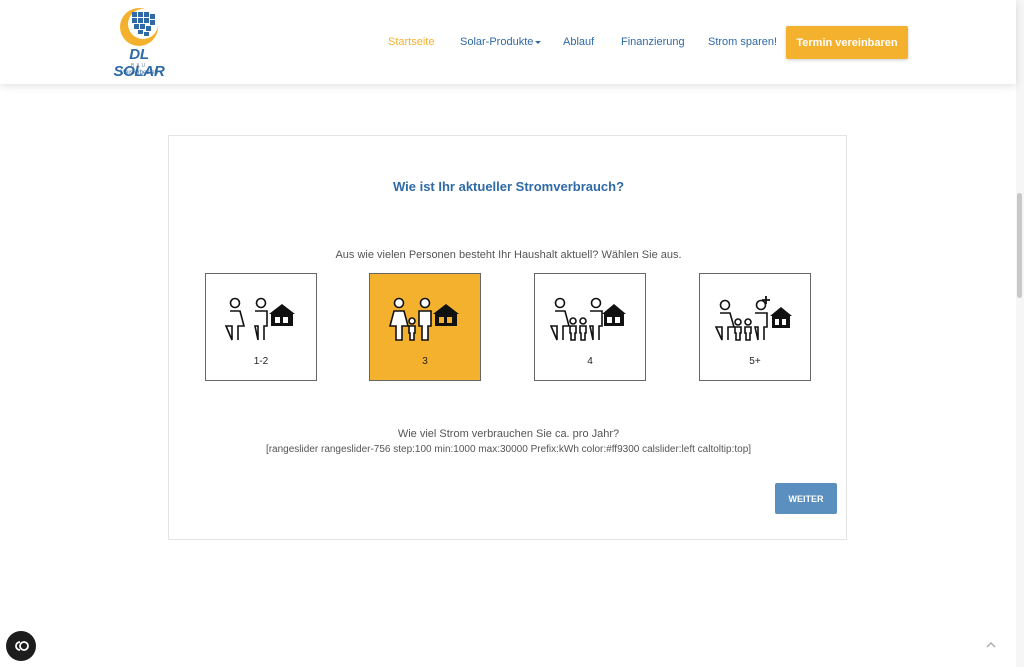  What do you see at coordinates (753, 318) in the screenshot?
I see `family-plus-house-icon` at bounding box center [753, 318].